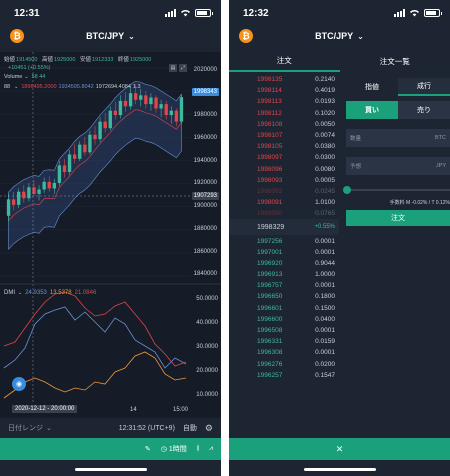  What do you see at coordinates (190, 428) in the screenshot?
I see `auto-scale-toggle: 自動` at bounding box center [190, 428].